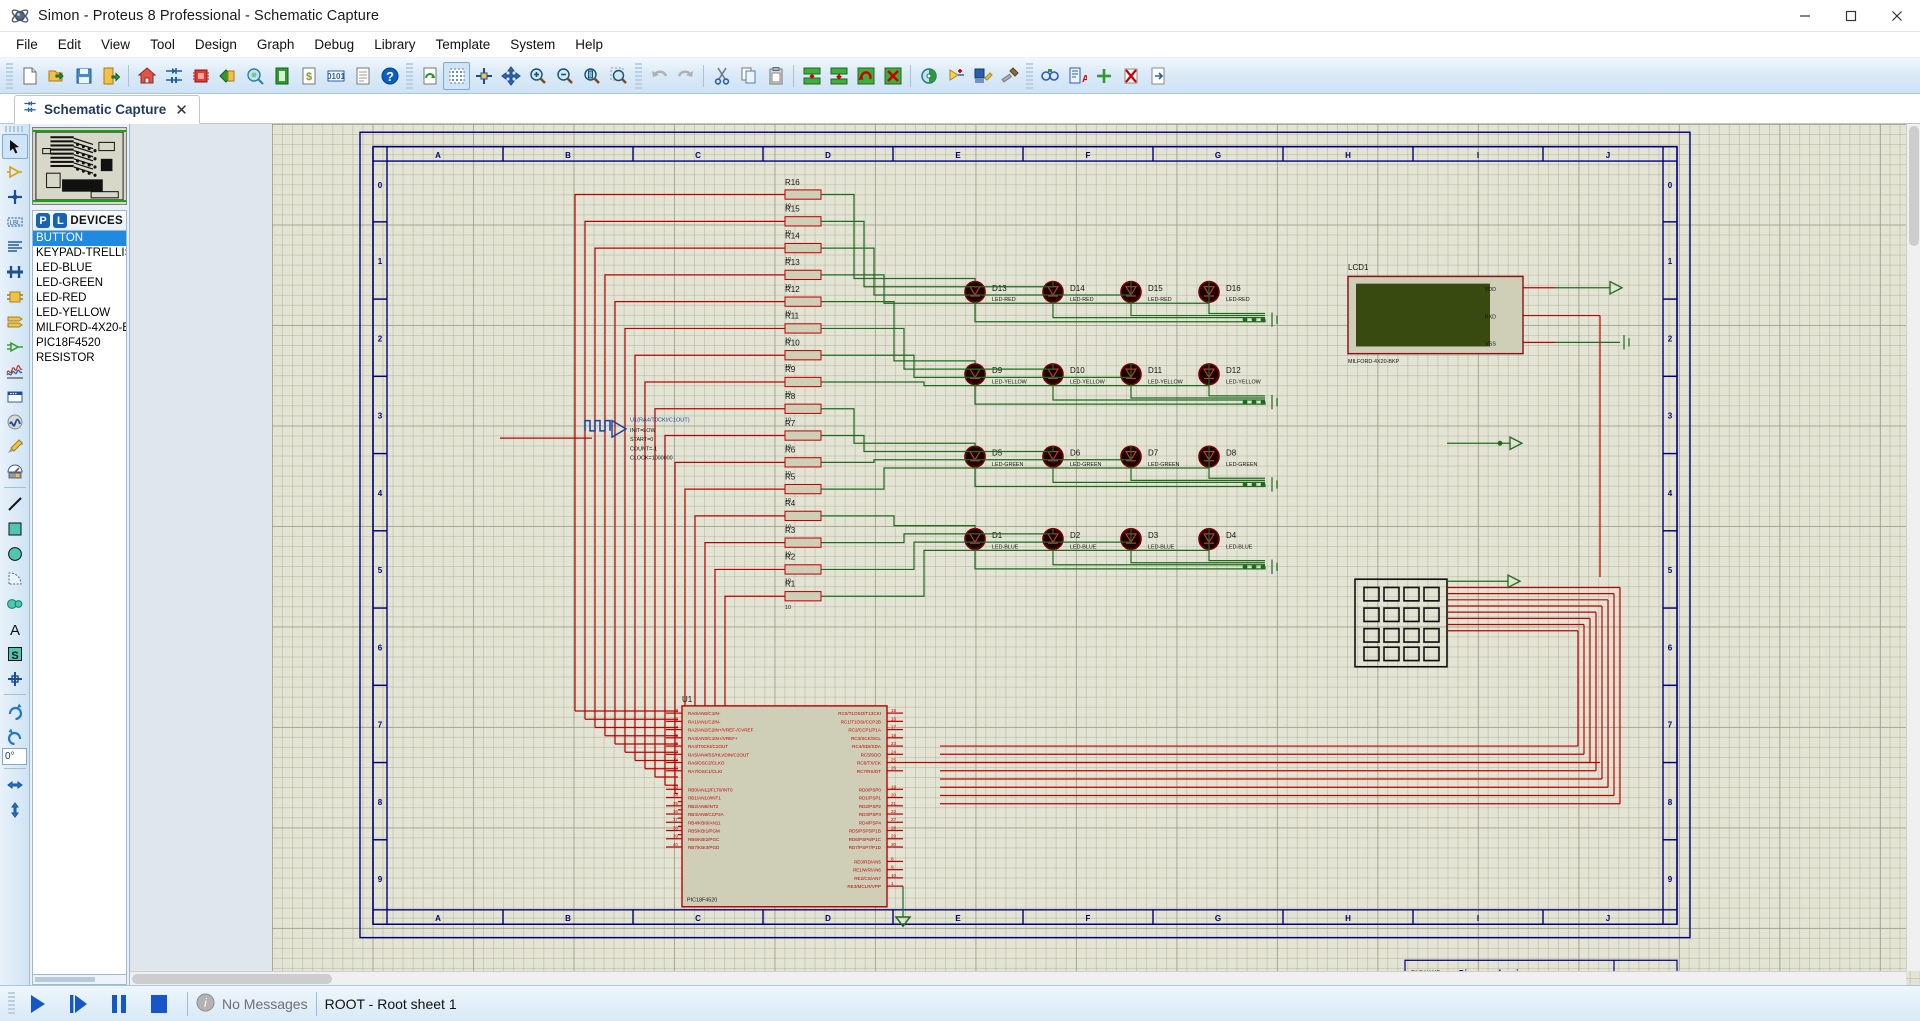  Describe the element at coordinates (14, 756) in the screenshot. I see `rotation-angle-field: 0°` at that location.